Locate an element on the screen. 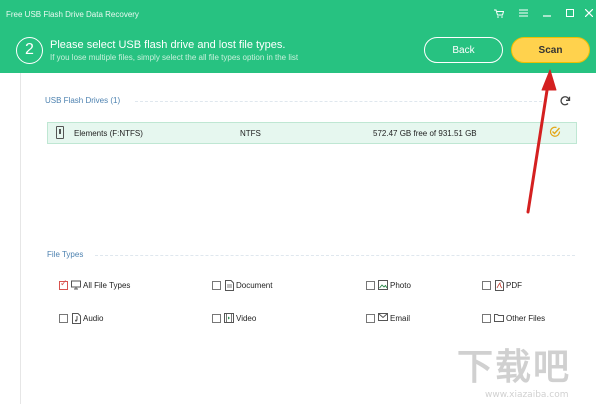 The width and height of the screenshot is (596, 404). filetype-audio: Audio is located at coordinates (81, 318).